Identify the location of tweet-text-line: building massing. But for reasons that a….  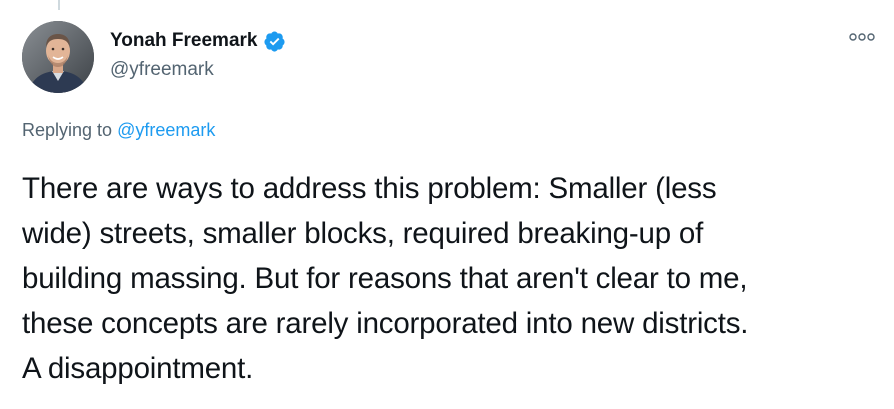
(385, 278).